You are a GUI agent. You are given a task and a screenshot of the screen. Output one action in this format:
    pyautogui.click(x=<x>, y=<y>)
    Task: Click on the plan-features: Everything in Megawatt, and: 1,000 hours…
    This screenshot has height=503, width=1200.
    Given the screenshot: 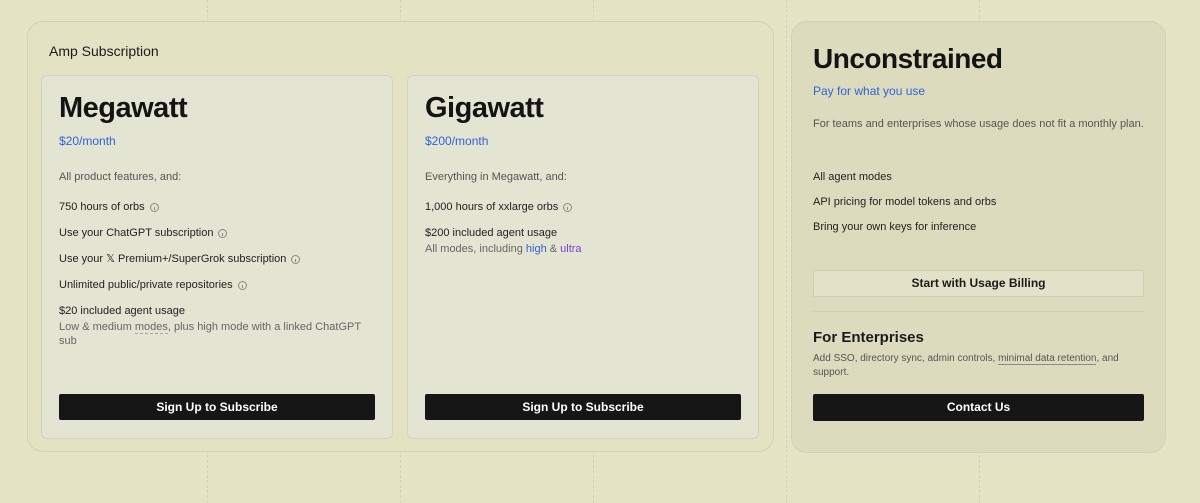 What is the action you would take?
    pyautogui.click(x=584, y=220)
    